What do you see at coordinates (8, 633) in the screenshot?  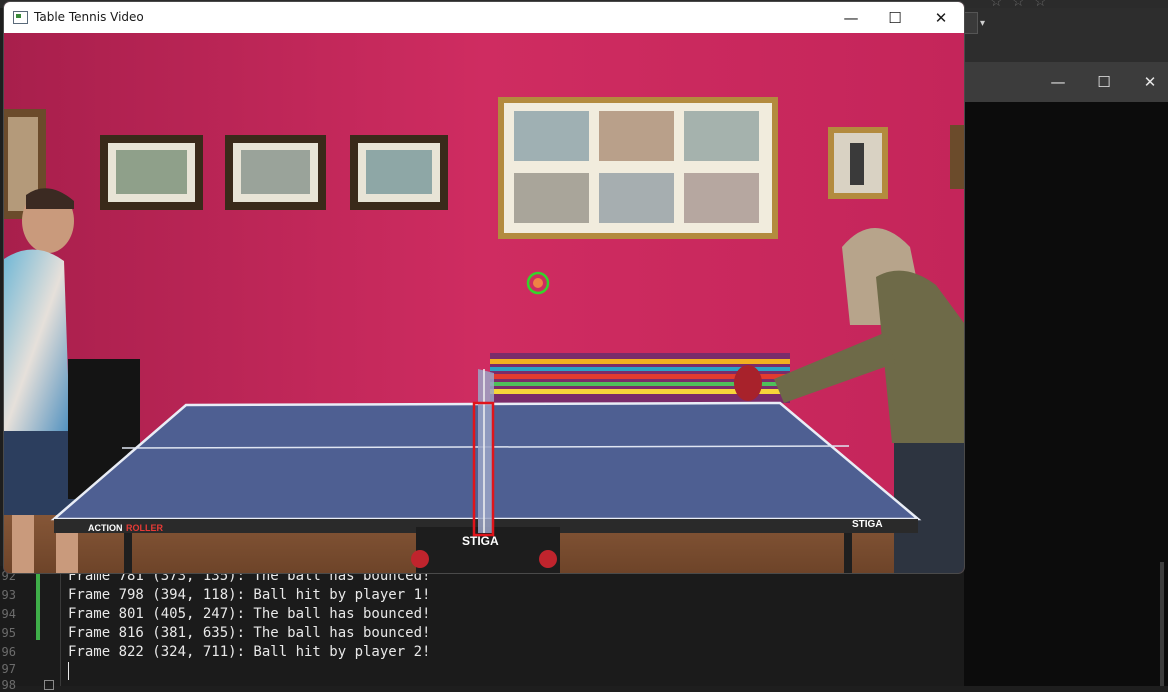 I see `line-number: 95` at bounding box center [8, 633].